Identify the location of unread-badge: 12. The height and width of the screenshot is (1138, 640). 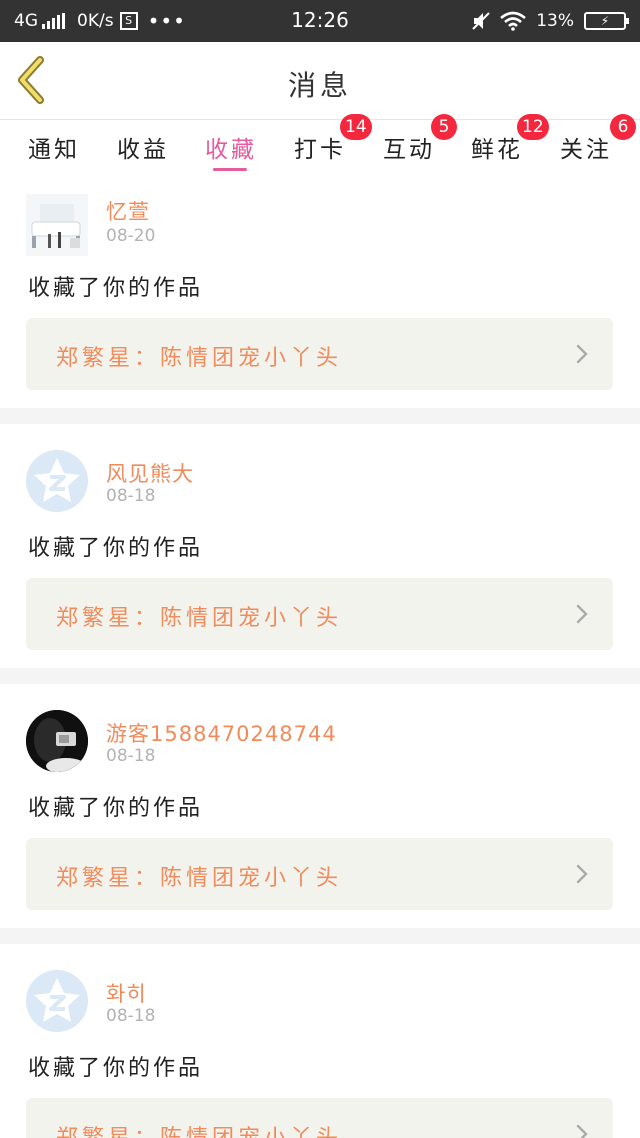
(533, 127).